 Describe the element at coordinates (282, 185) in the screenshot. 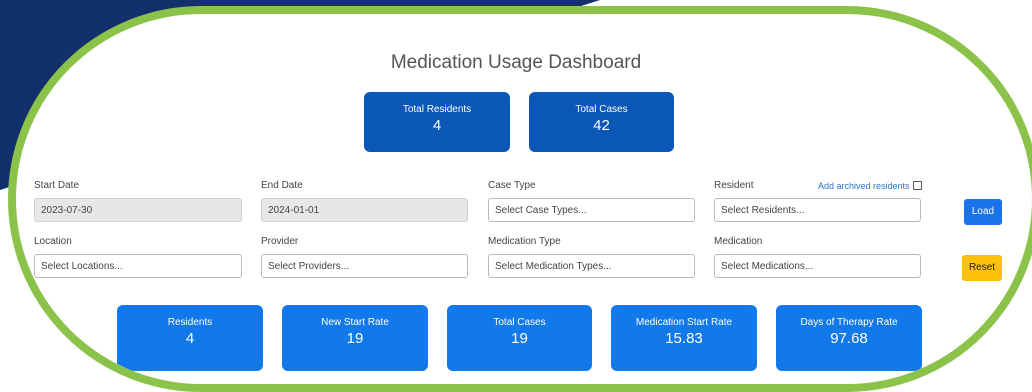

I see `end-date-label: End Date` at that location.